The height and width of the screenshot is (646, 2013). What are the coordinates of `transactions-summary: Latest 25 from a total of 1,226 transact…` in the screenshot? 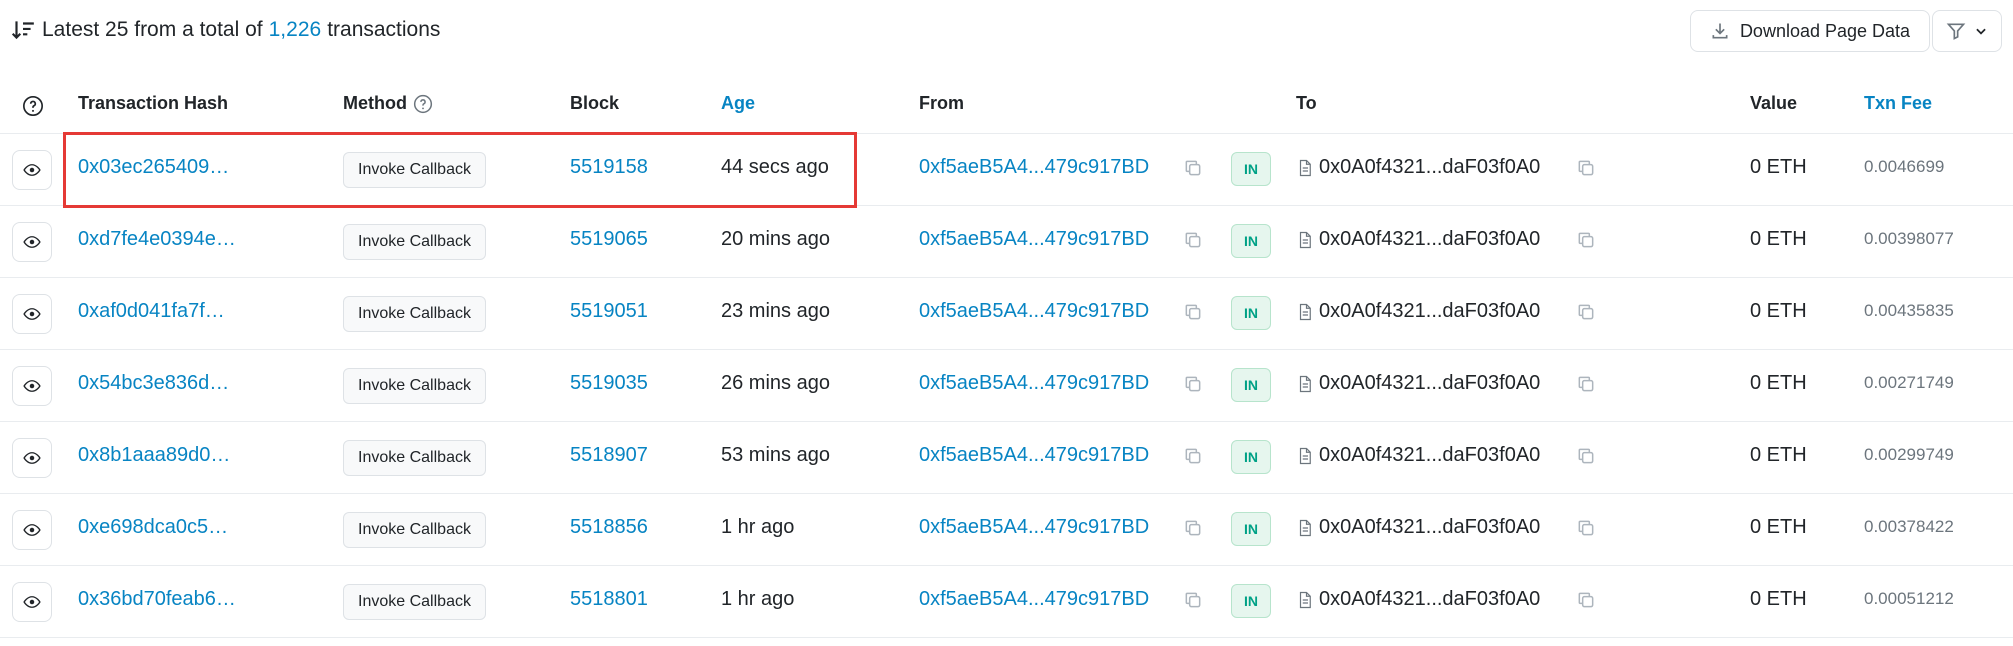 It's located at (225, 30).